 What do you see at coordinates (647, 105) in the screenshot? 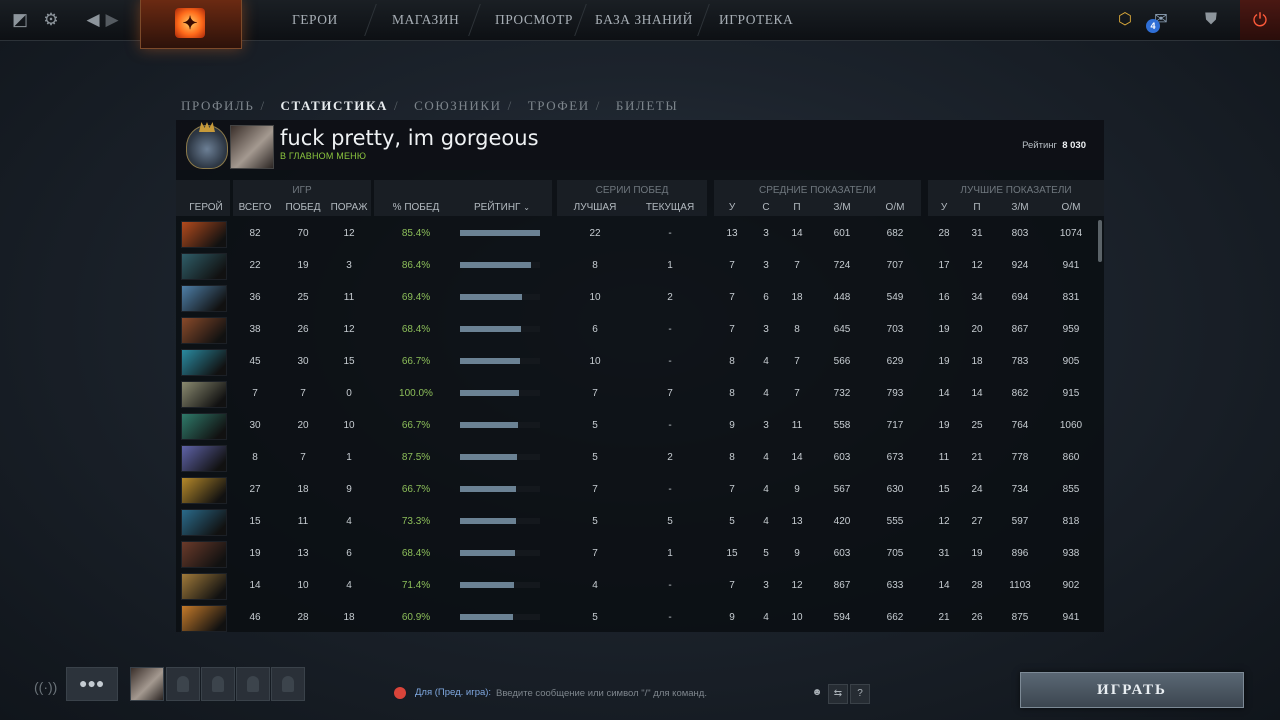
I see `tab-tickets: БИЛЕТЫ` at bounding box center [647, 105].